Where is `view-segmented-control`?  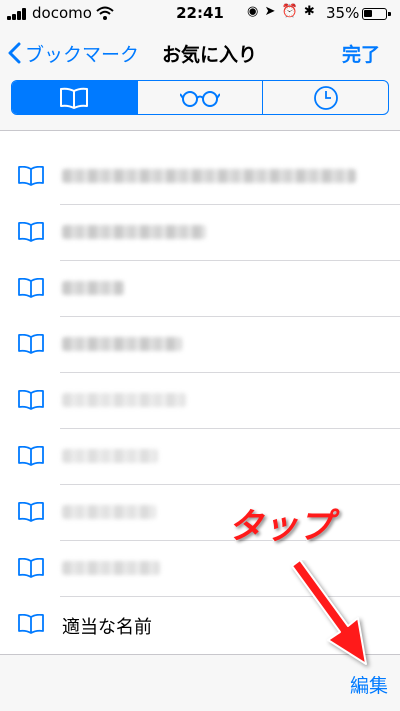
view-segmented-control is located at coordinates (200, 97).